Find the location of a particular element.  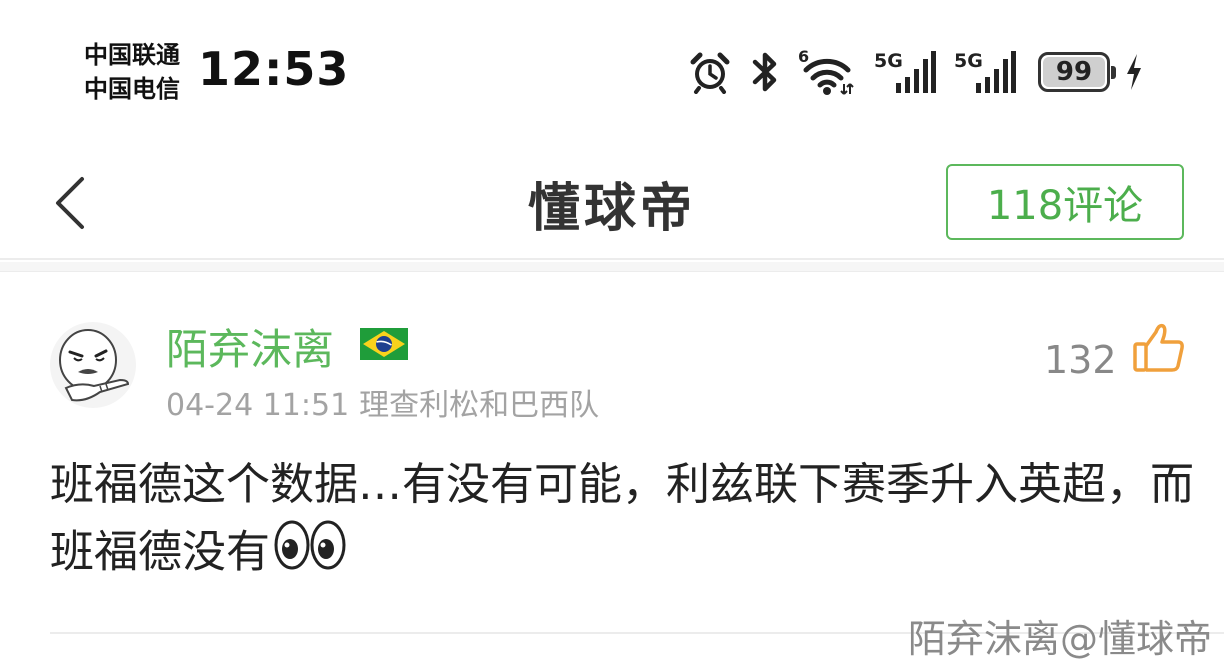

username: 陌弃沫离 is located at coordinates (250, 346).